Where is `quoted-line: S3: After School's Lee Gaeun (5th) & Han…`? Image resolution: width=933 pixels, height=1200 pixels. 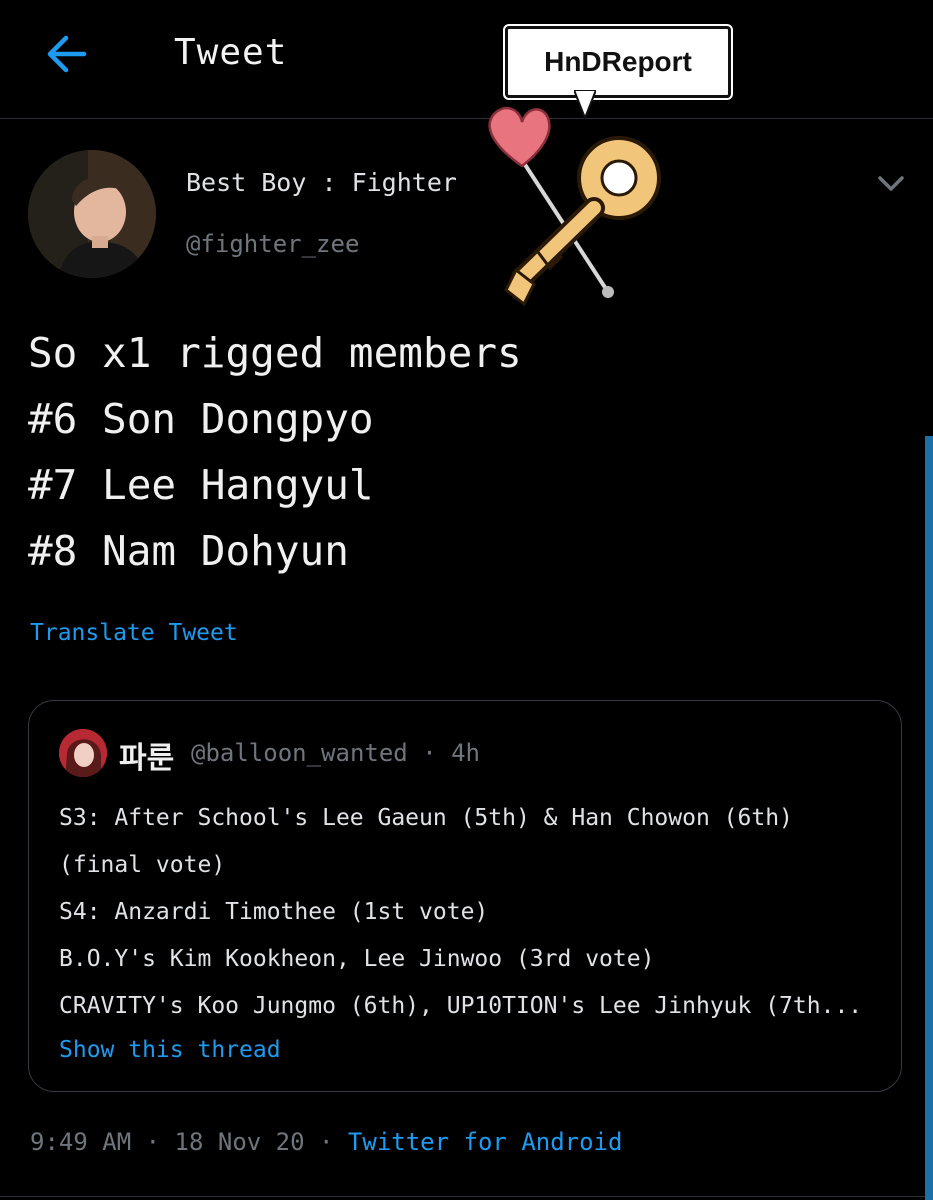
quoted-line: S3: After School's Lee Gaeun (5th) & Han… is located at coordinates (426, 818).